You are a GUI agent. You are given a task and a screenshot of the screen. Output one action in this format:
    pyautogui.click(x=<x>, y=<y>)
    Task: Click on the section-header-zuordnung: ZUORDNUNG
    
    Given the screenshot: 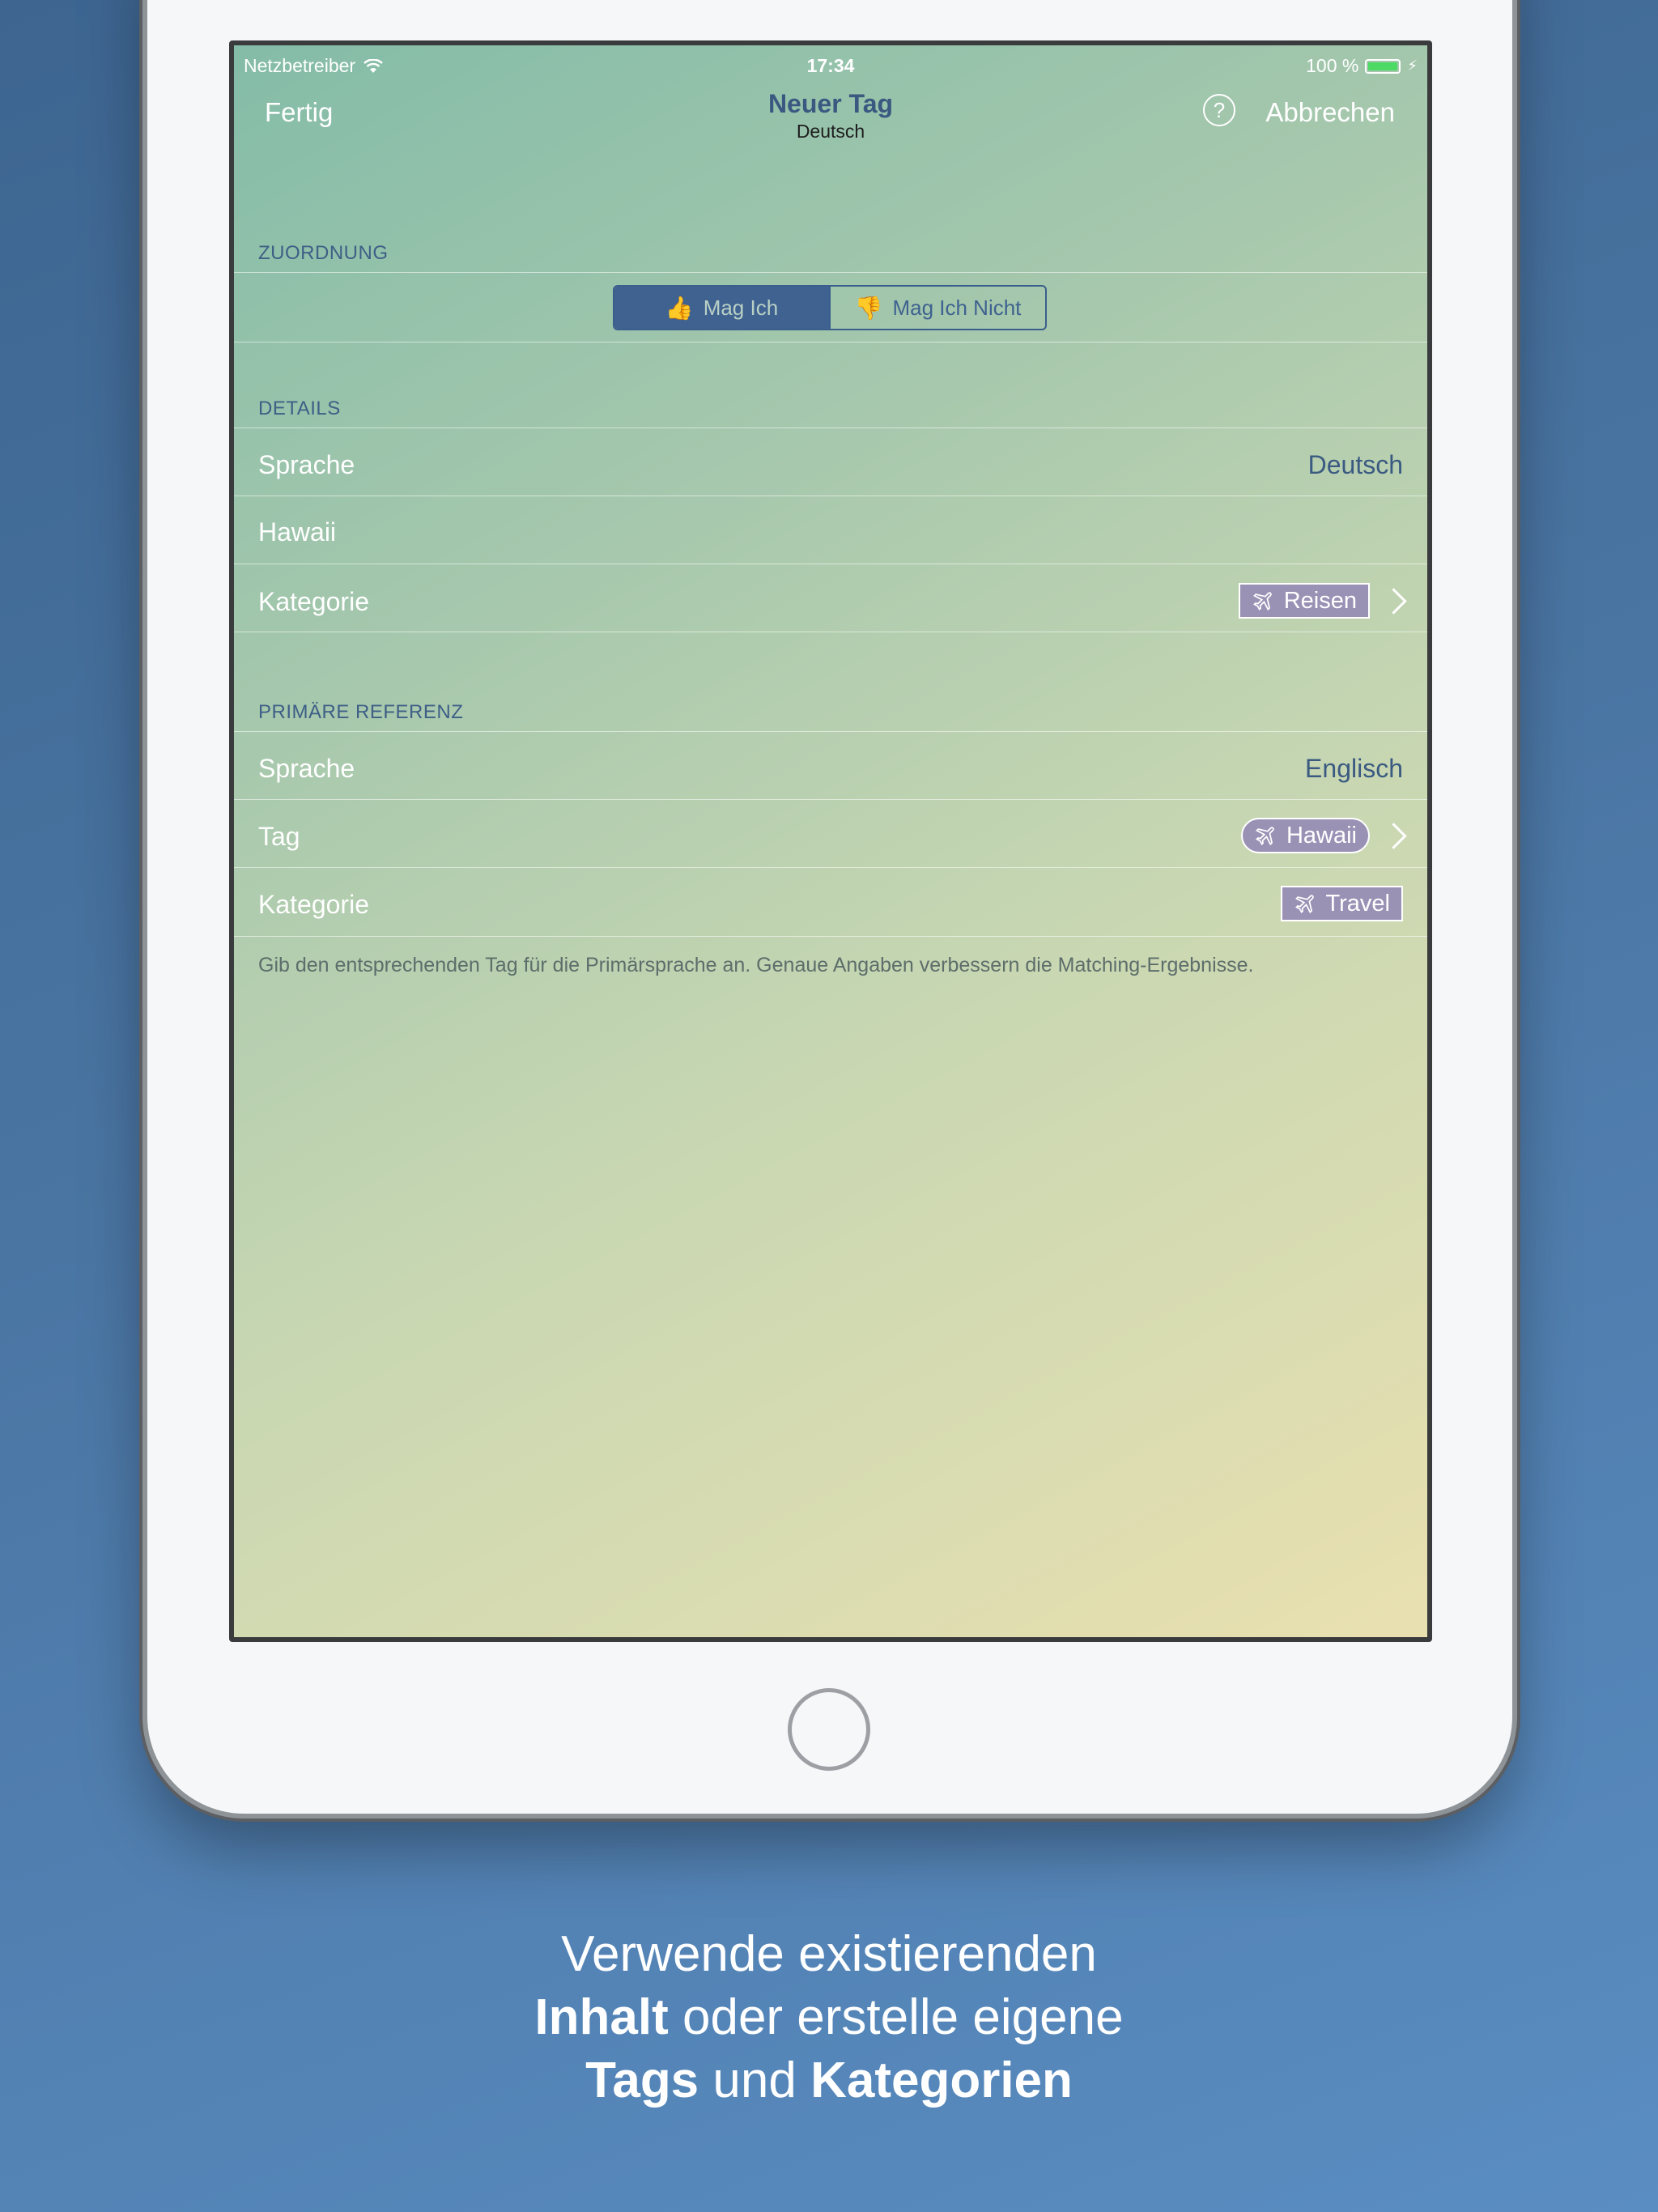 What is the action you would take?
    pyautogui.click(x=323, y=253)
    